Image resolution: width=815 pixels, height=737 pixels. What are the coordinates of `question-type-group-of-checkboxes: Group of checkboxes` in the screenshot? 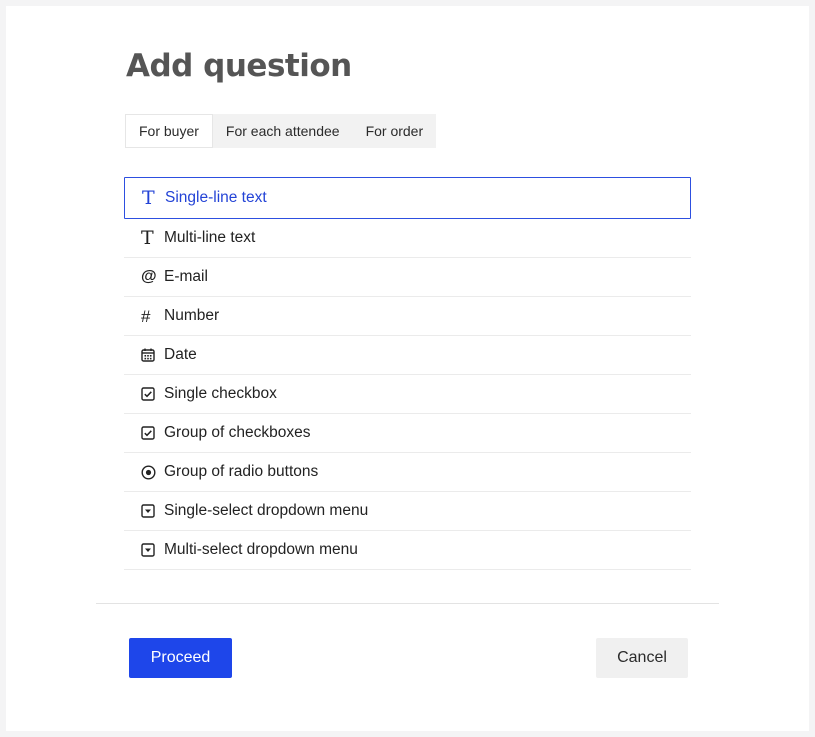 It's located at (407, 433).